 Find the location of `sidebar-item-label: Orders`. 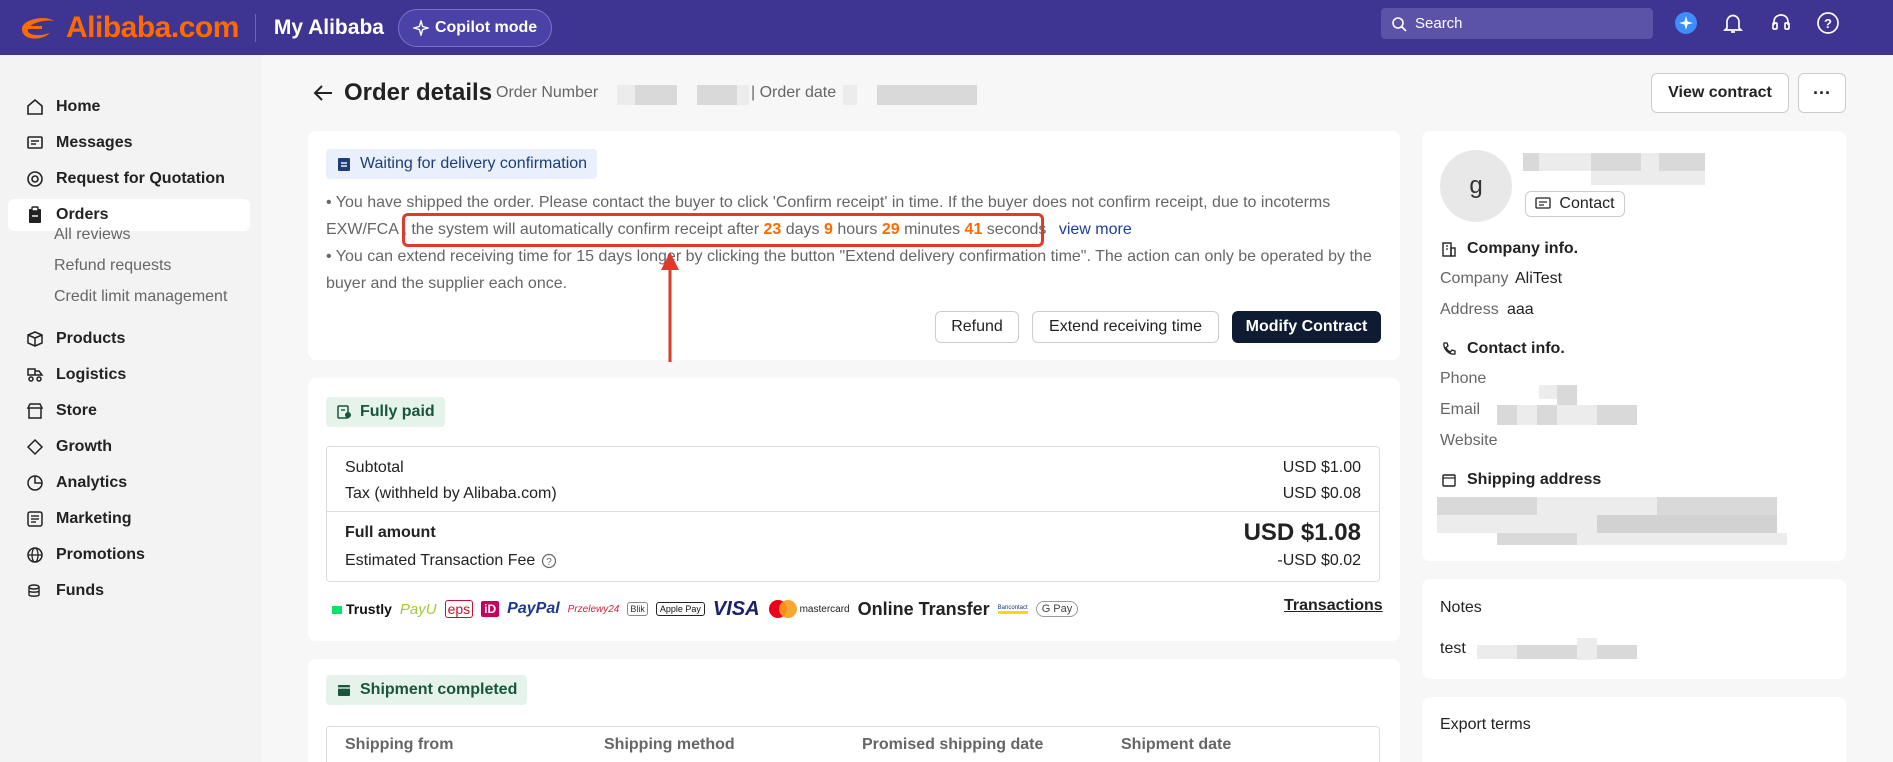

sidebar-item-label: Orders is located at coordinates (82, 214).